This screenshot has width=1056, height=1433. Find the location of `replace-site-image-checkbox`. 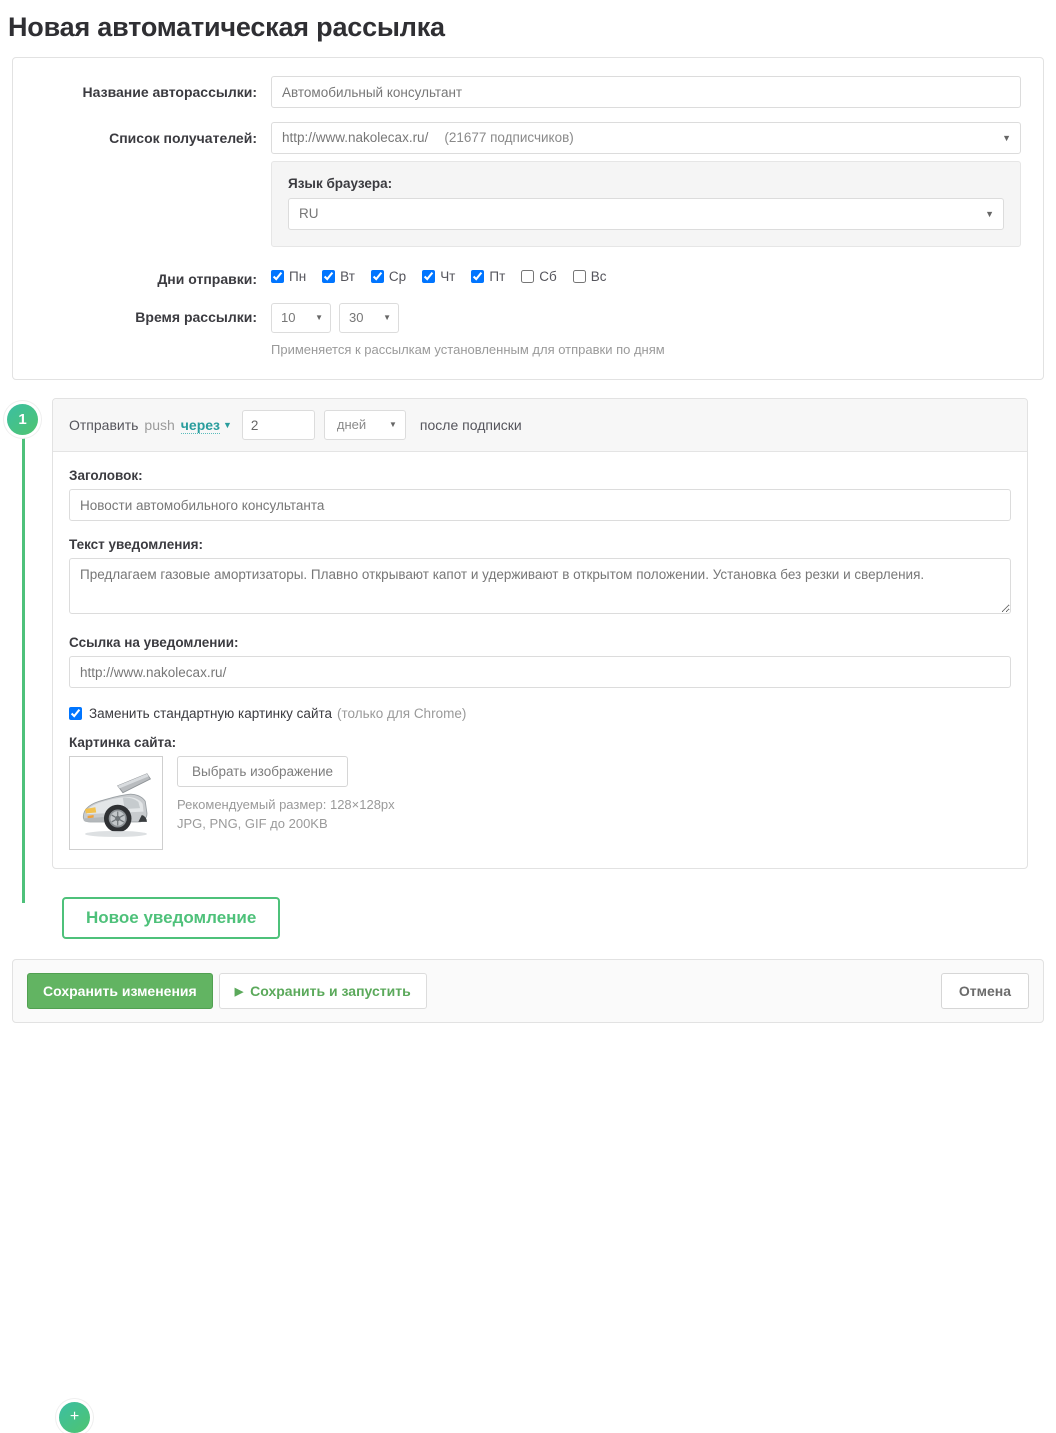

replace-site-image-checkbox is located at coordinates (75, 713).